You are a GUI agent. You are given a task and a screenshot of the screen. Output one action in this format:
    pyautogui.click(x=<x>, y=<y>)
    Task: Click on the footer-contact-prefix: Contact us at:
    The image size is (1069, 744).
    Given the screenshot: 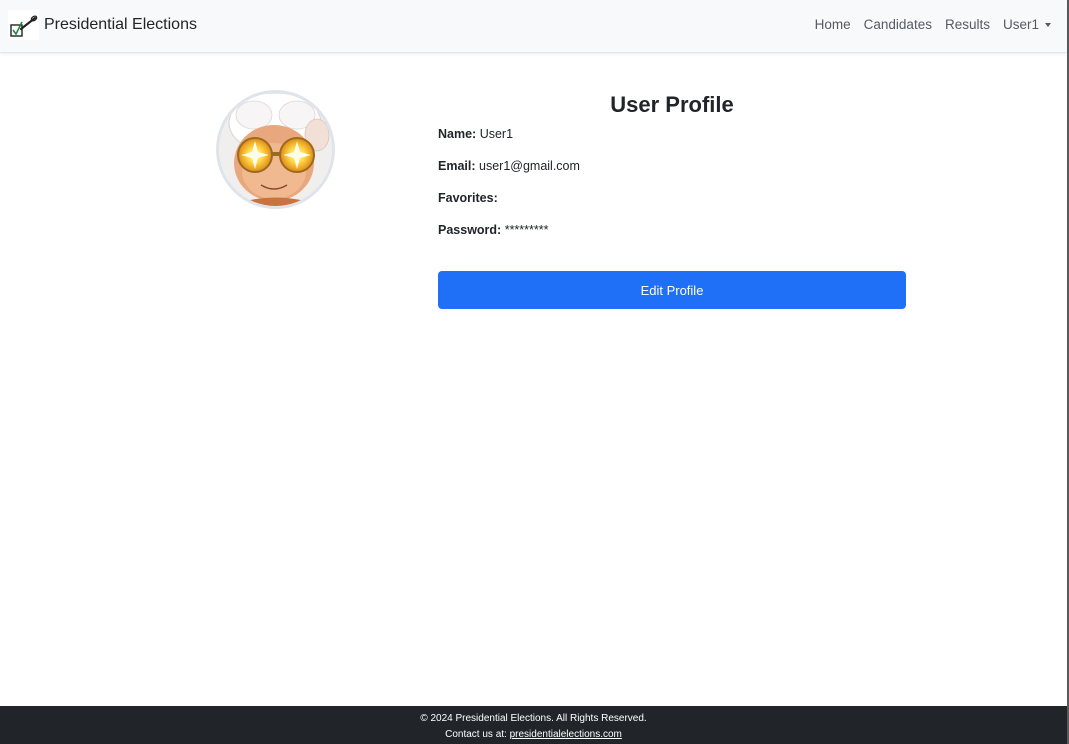 What is the action you would take?
    pyautogui.click(x=476, y=734)
    